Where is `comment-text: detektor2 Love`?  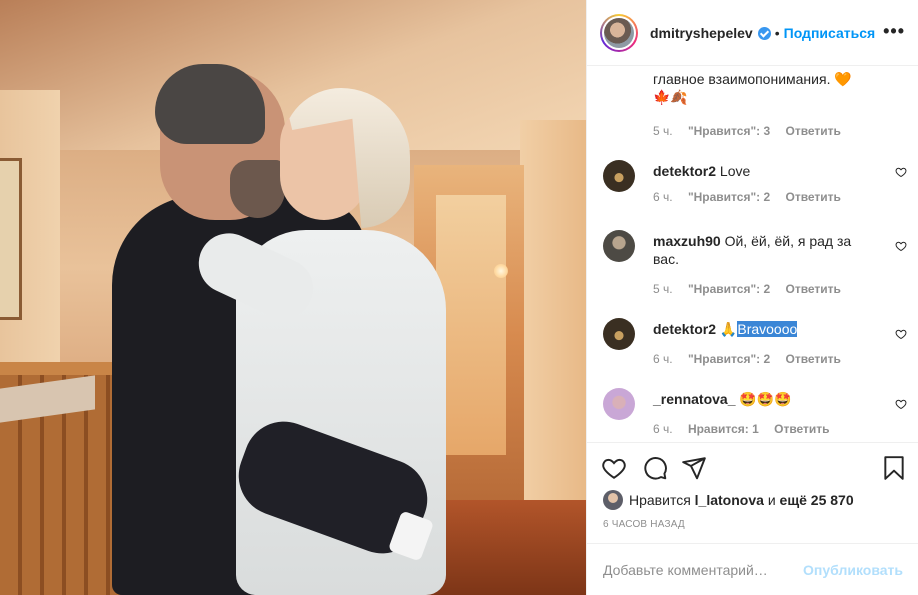 comment-text: detektor2 Love is located at coordinates (702, 171).